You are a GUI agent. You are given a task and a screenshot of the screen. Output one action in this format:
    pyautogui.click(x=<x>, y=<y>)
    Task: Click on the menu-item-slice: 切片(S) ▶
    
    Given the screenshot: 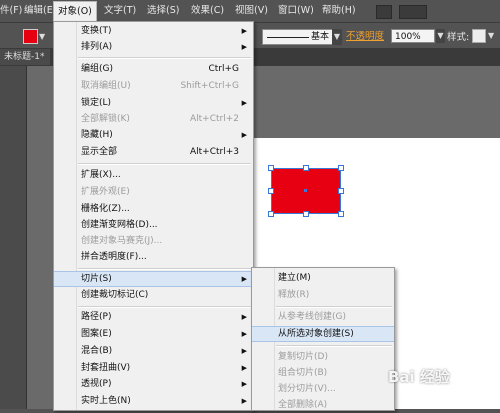 What is the action you would take?
    pyautogui.click(x=153, y=279)
    